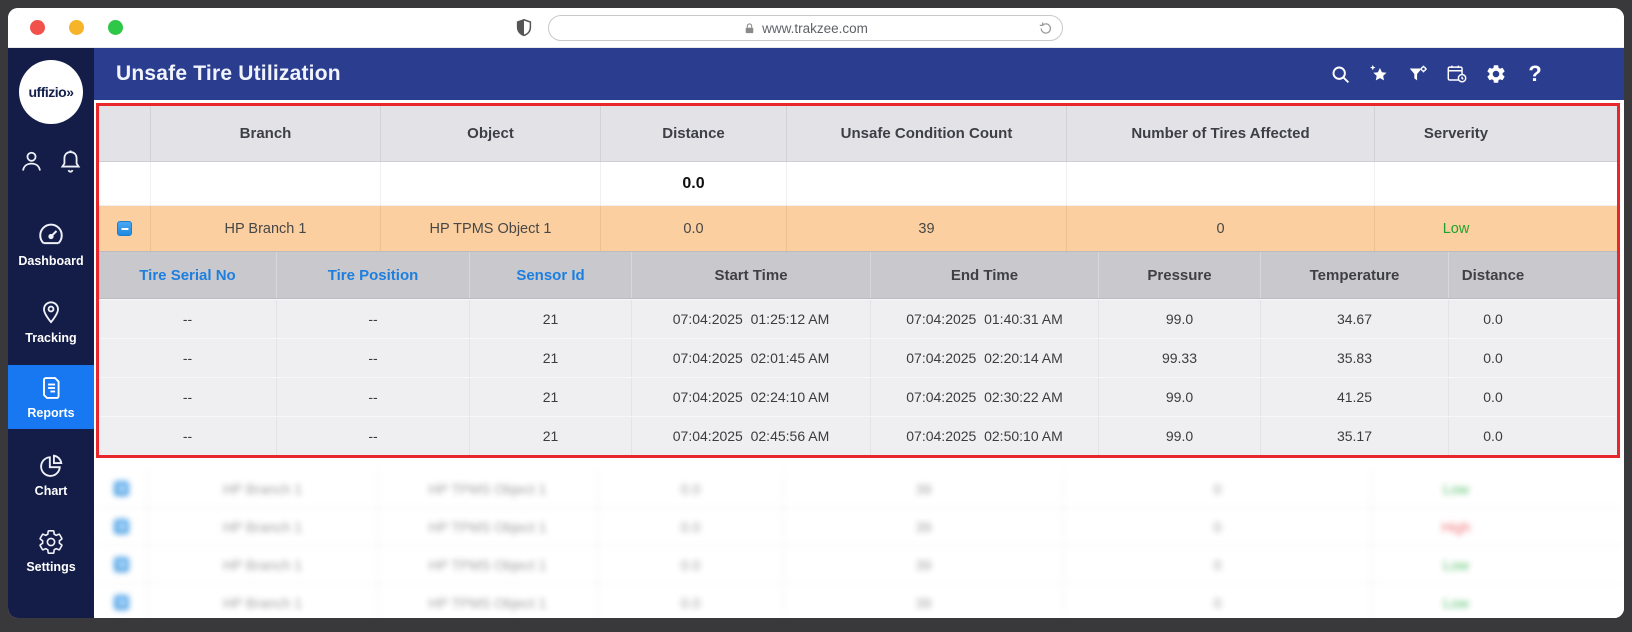  What do you see at coordinates (1221, 228) in the screenshot?
I see `group-tires-affected: 0` at bounding box center [1221, 228].